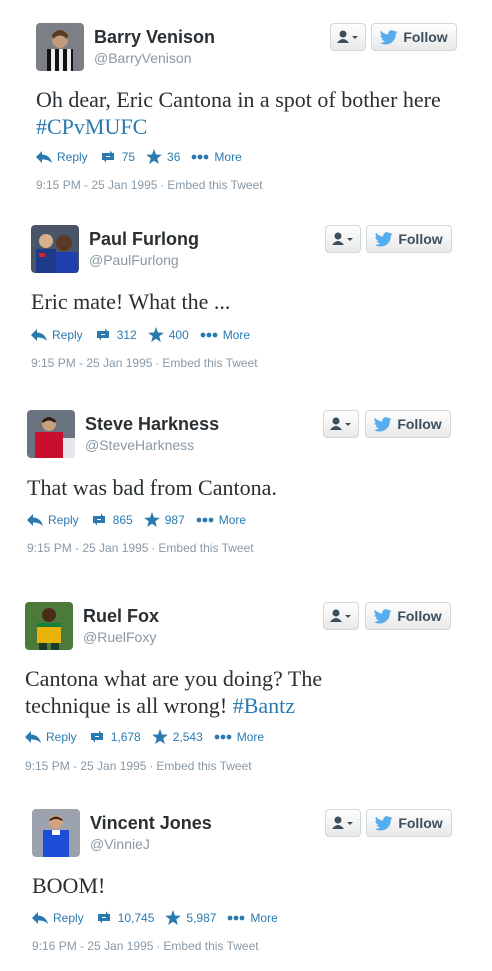 This screenshot has height=971, width=492. I want to click on retweet-action: 312, so click(115, 335).